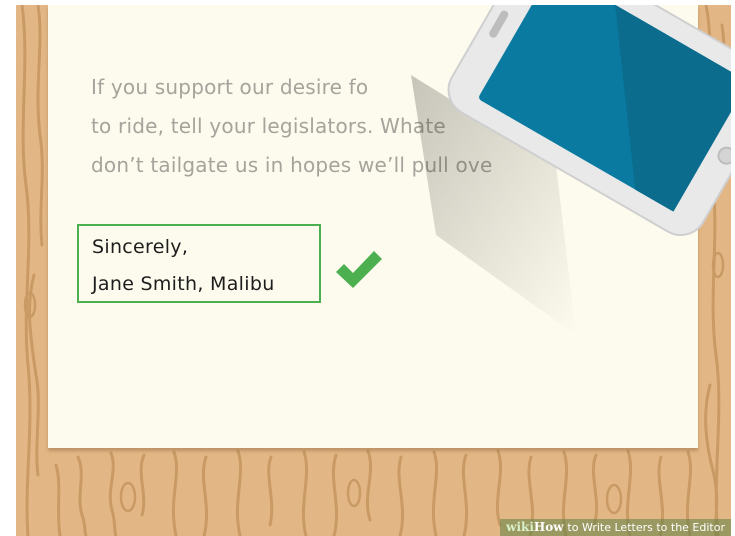 Image resolution: width=735 pixels, height=536 pixels. I want to click on watermark-brand: wiki, so click(520, 527).